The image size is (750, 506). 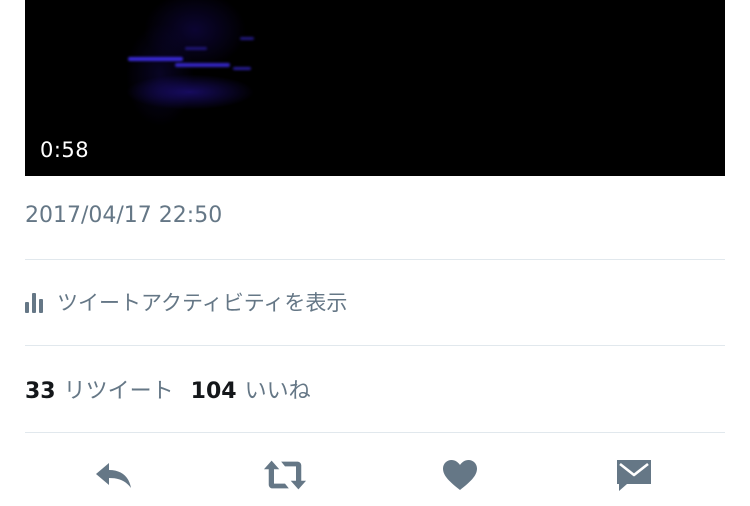 What do you see at coordinates (35, 302) in the screenshot?
I see `analytics-bar-icon` at bounding box center [35, 302].